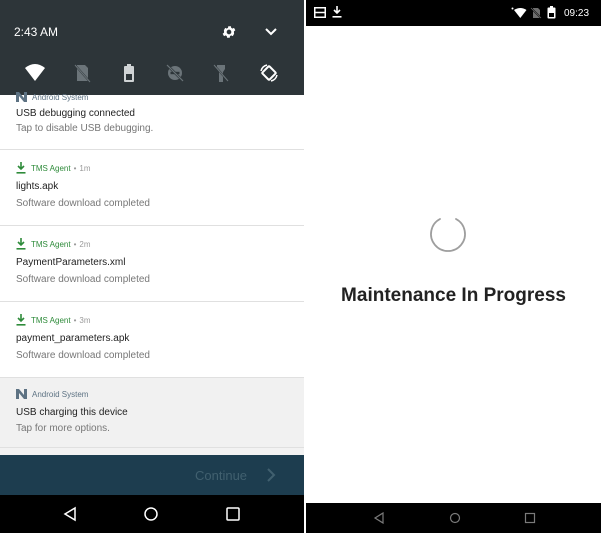  What do you see at coordinates (175, 73) in the screenshot?
I see `do-not-disturb-icon` at bounding box center [175, 73].